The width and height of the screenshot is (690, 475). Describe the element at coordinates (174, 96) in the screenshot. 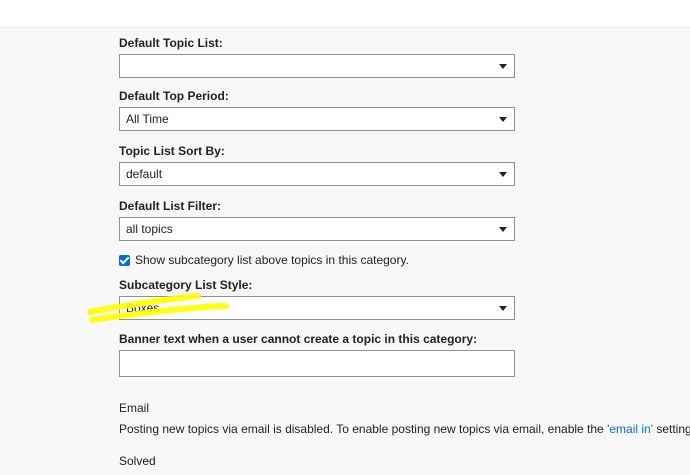

I see `default-top-period-label: Default Top Period:` at that location.